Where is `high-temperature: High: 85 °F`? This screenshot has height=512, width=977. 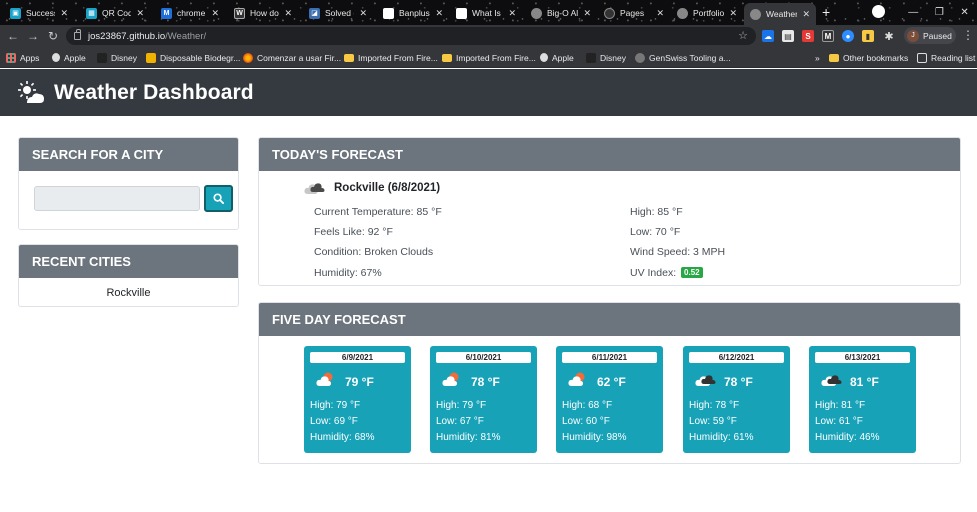 high-temperature: High: 85 °F is located at coordinates (656, 212).